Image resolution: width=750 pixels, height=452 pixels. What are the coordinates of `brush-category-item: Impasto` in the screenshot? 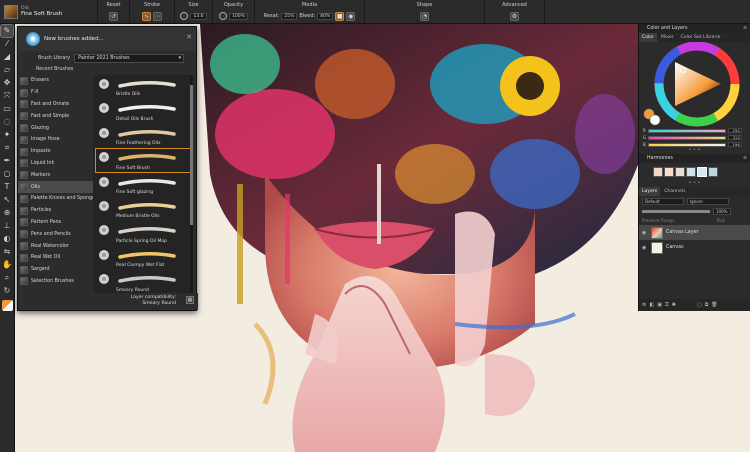 It's located at (55, 152).